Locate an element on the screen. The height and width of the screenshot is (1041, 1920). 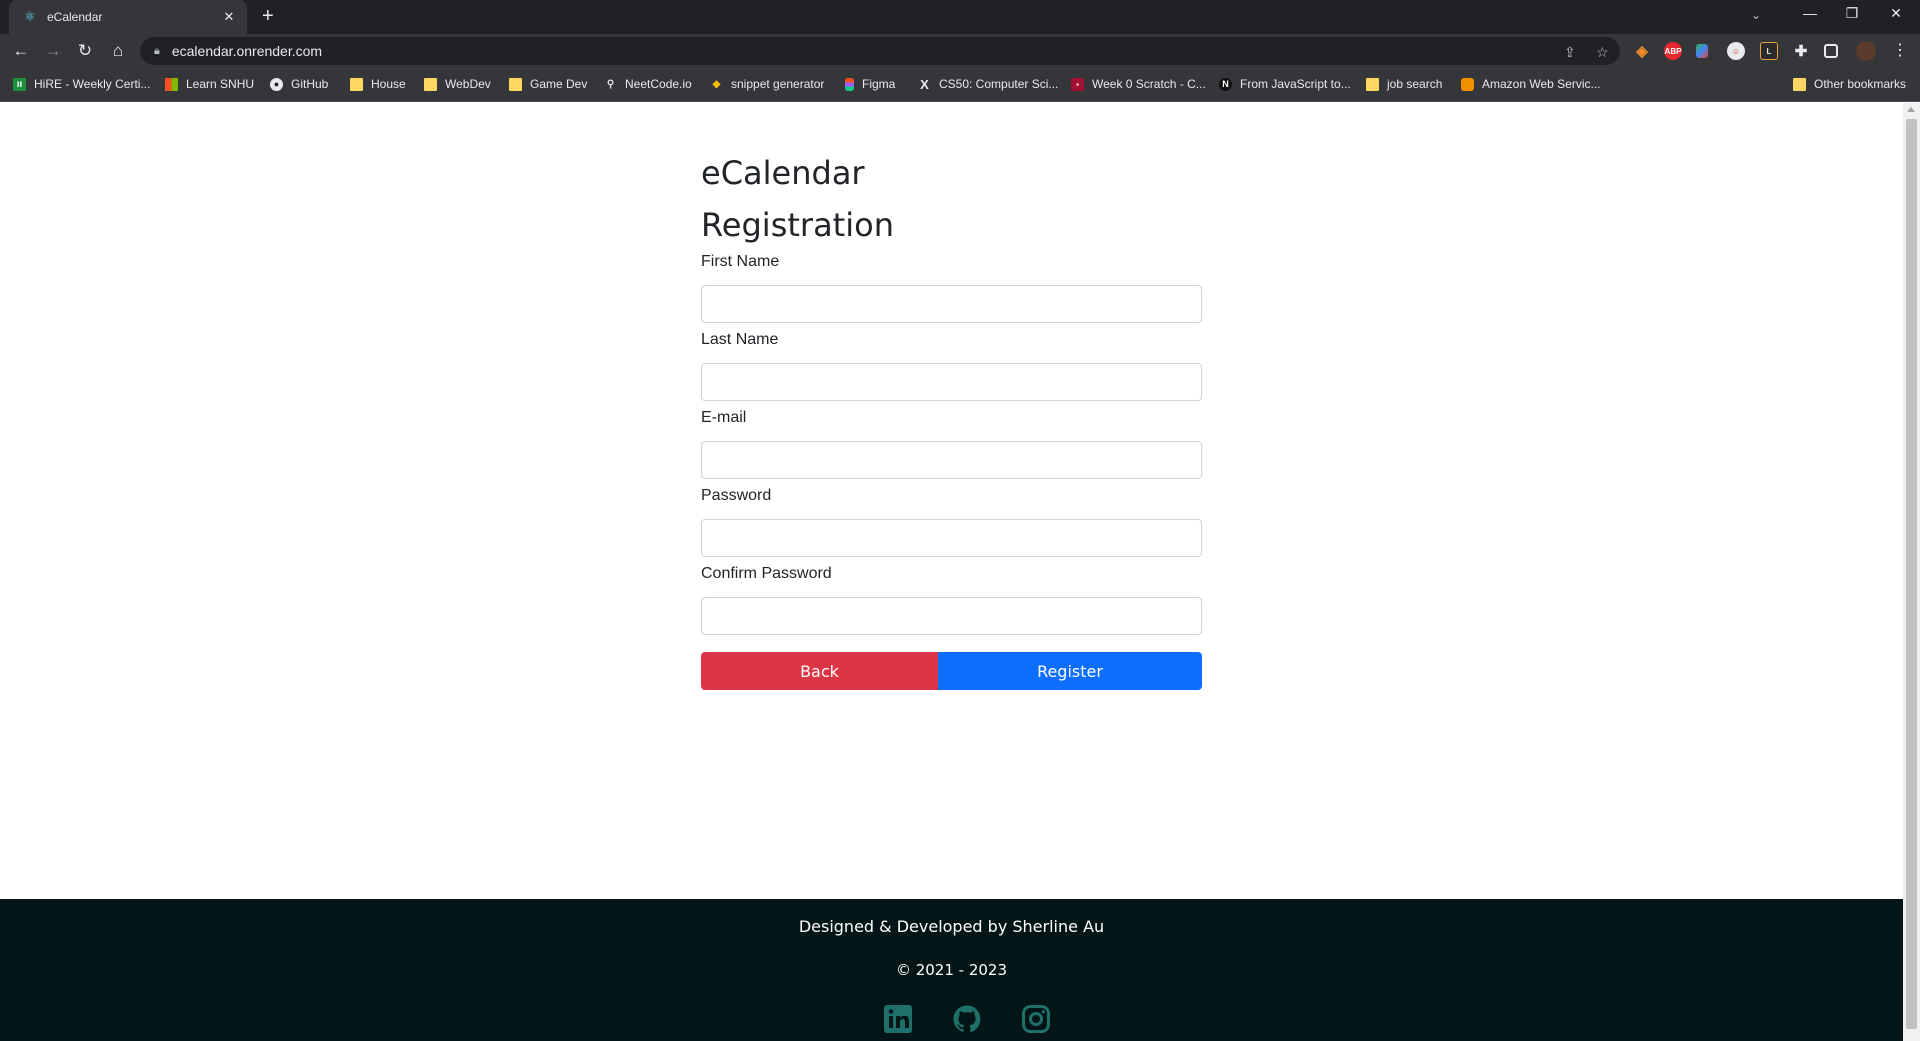
home-icon: ⌂ is located at coordinates (118, 51).